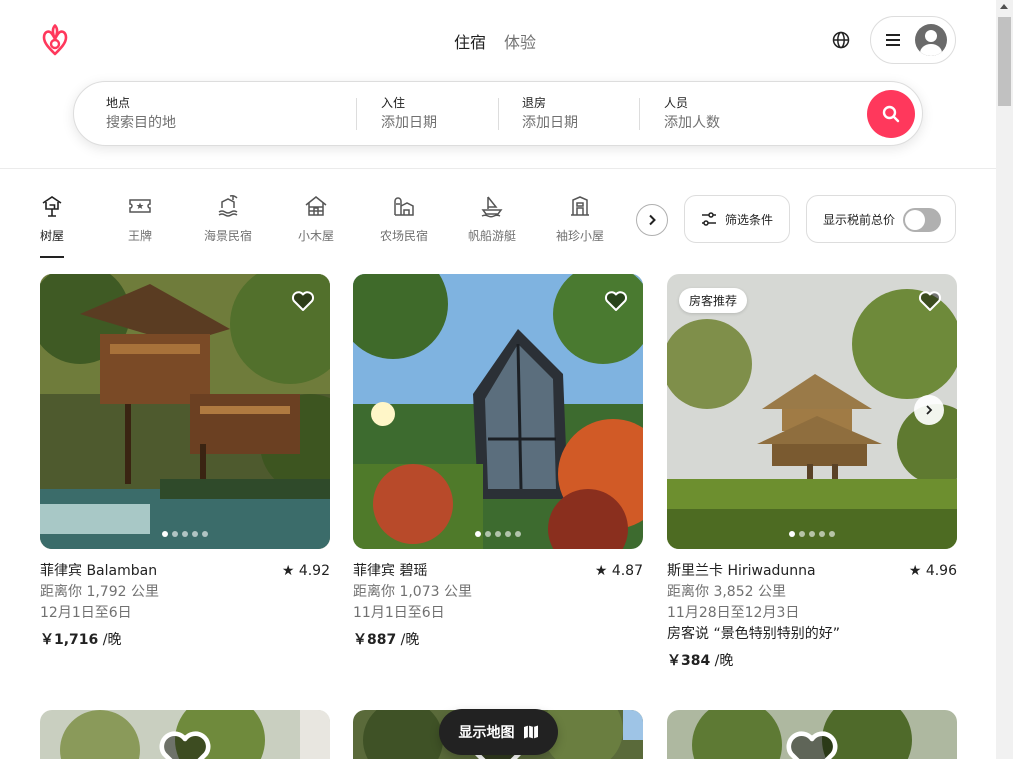  Describe the element at coordinates (491, 236) in the screenshot. I see `category-label: 帆船游艇` at that location.